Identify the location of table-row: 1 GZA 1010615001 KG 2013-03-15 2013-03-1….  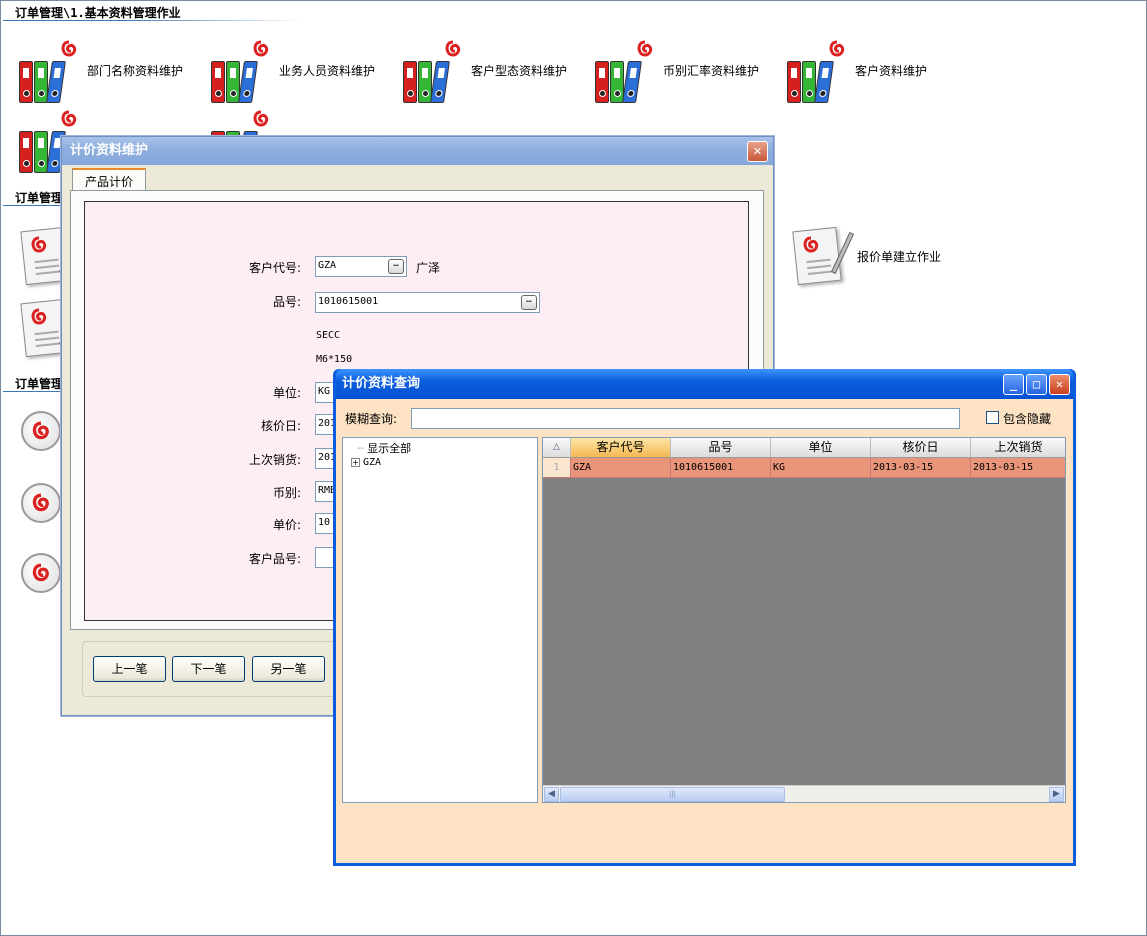
(804, 468).